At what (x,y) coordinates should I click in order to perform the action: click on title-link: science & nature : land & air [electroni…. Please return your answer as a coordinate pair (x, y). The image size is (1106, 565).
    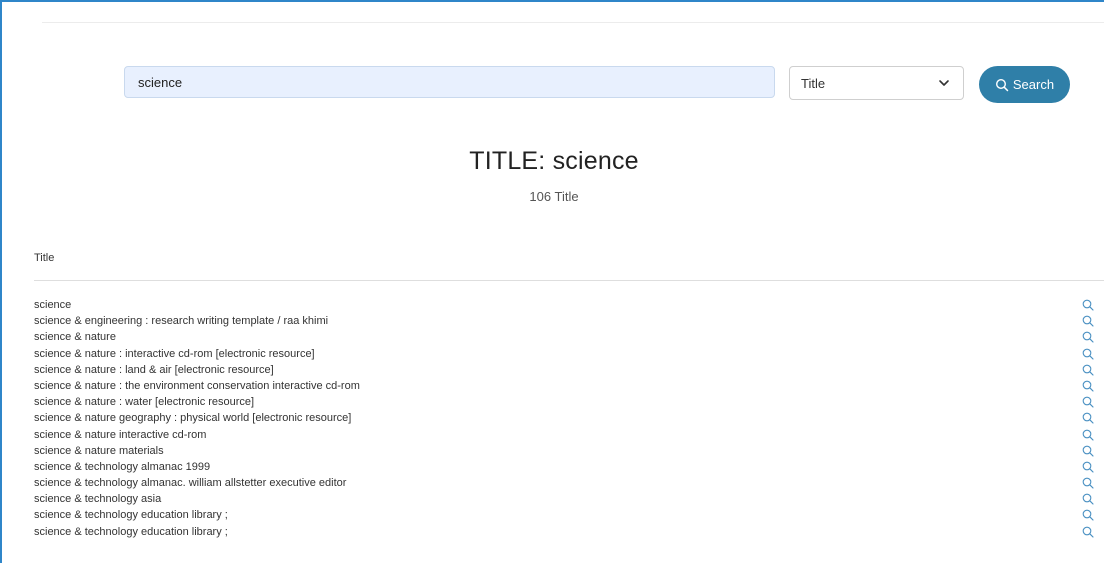
    Looking at the image, I should click on (154, 370).